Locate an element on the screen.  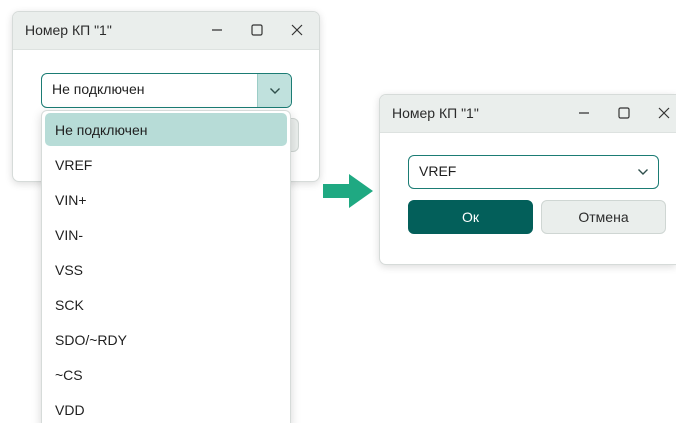
ok-button: Ок is located at coordinates (470, 217).